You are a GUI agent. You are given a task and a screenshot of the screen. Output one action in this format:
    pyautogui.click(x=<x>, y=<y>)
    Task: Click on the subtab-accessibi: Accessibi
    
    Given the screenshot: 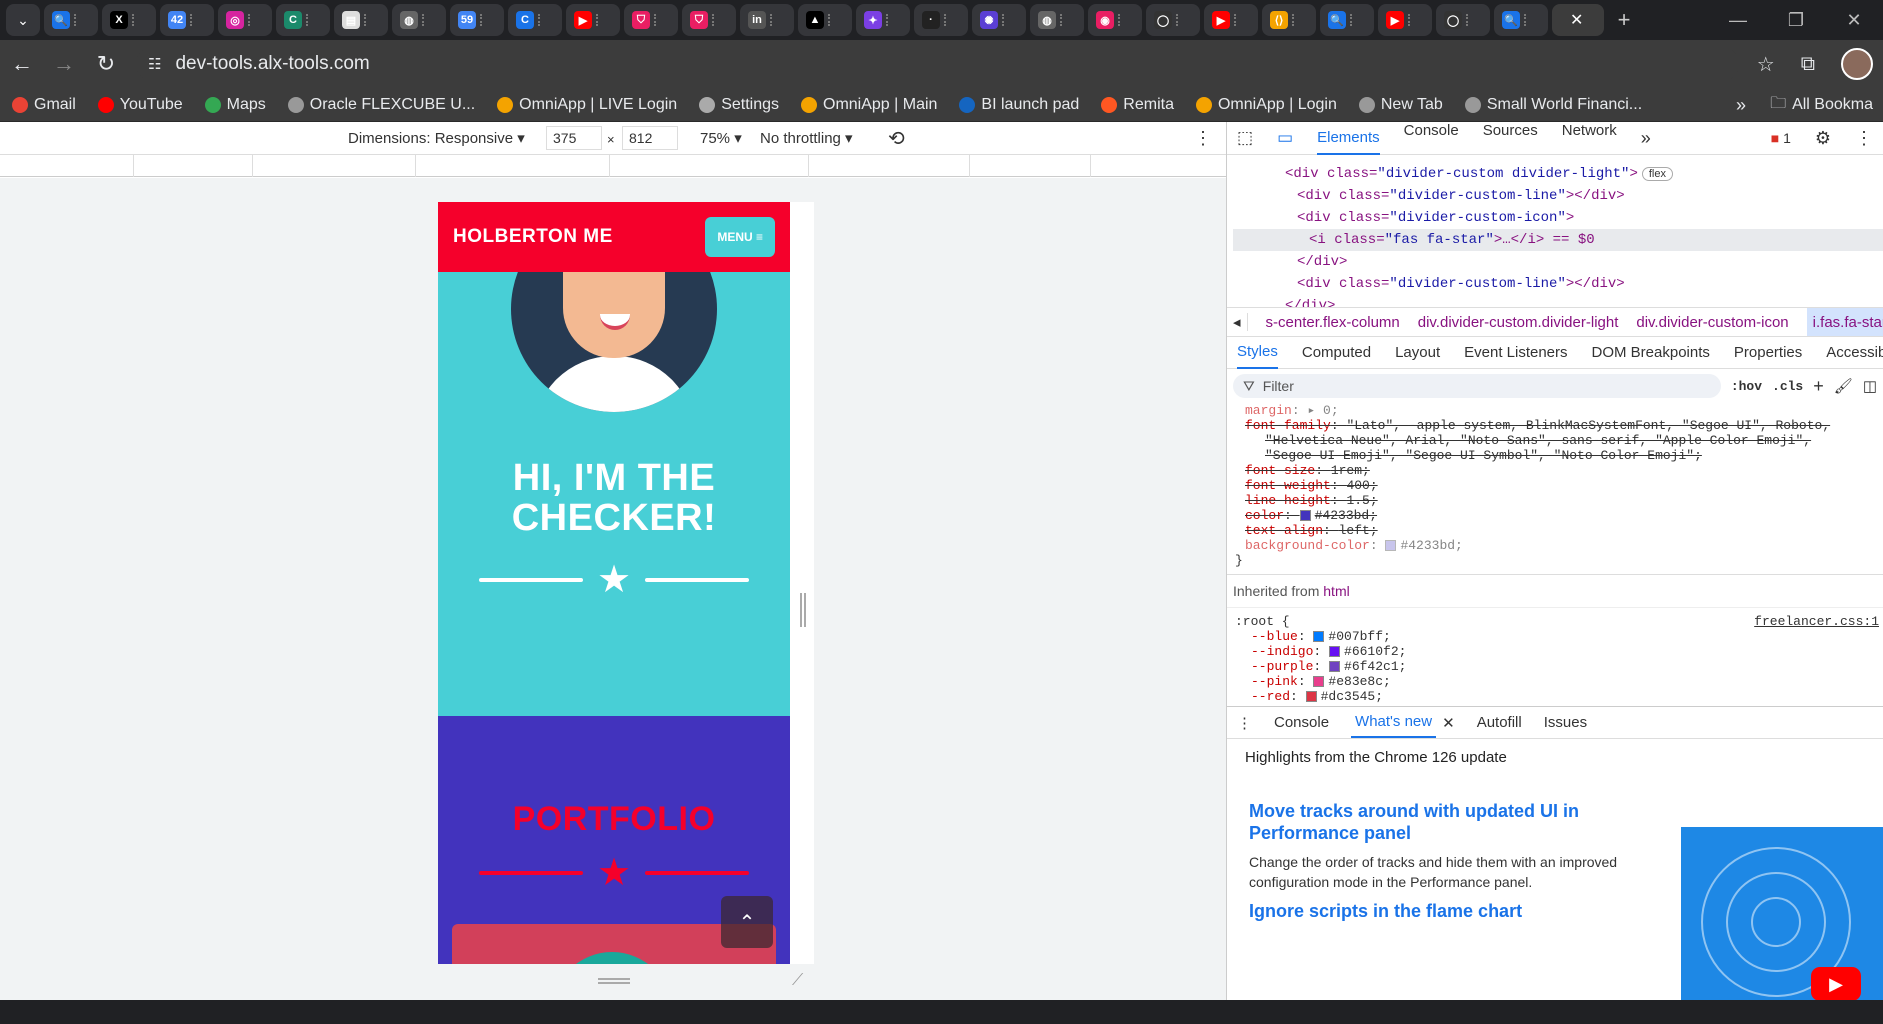 What is the action you would take?
    pyautogui.click(x=1854, y=352)
    